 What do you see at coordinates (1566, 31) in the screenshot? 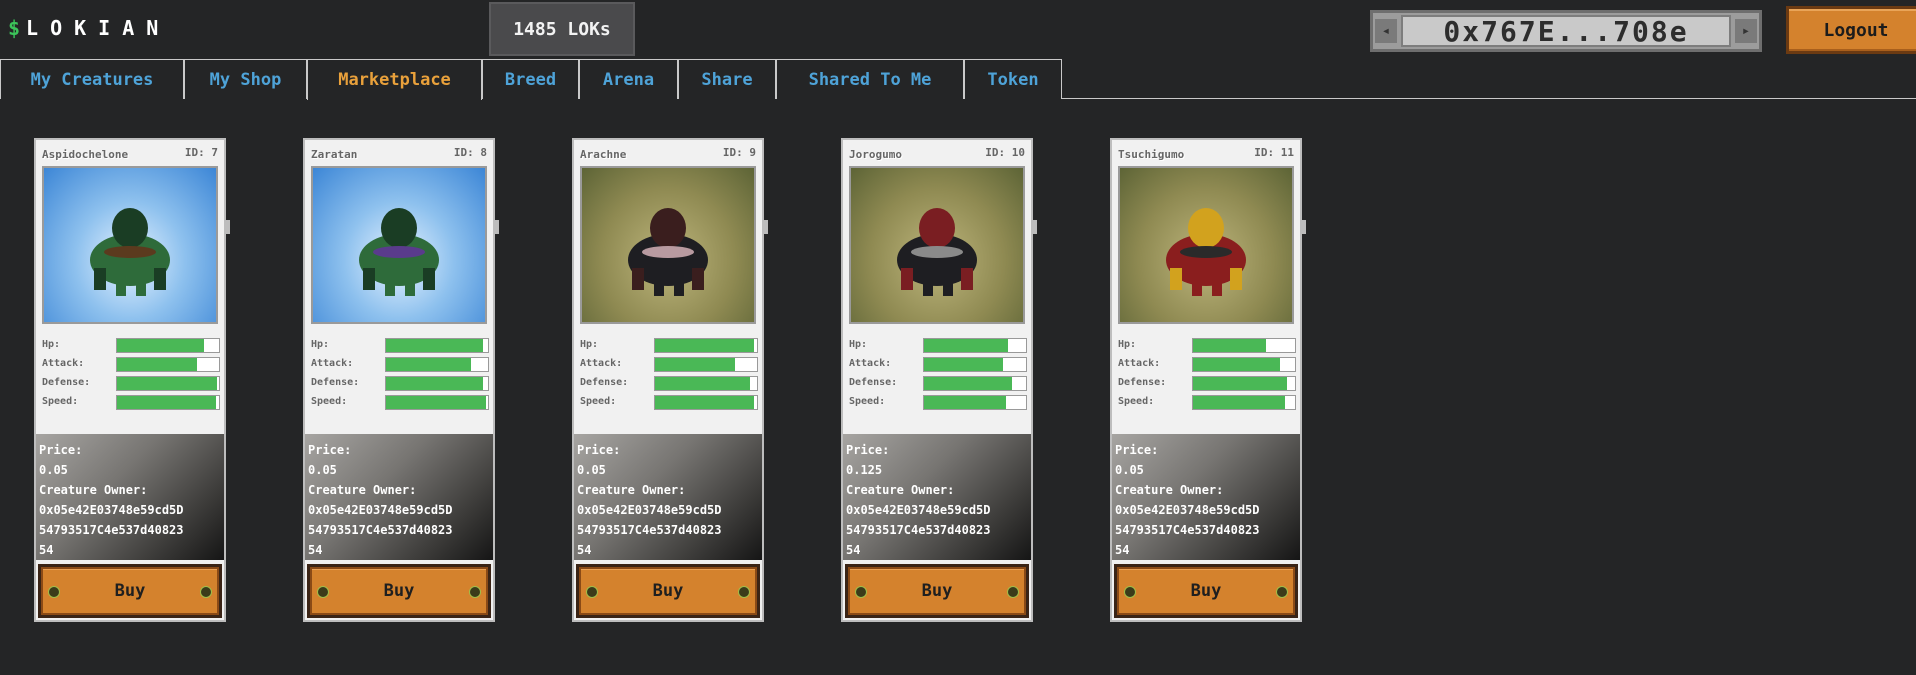
I see `wallet-address-box: ◂ 0x767E...708e ▸` at bounding box center [1566, 31].